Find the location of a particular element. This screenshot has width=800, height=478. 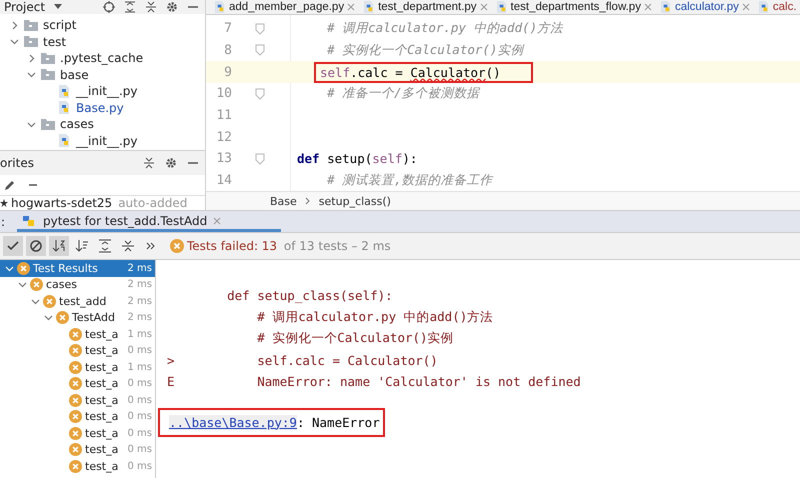

file-tab: test_department.py is located at coordinates (427, 7).